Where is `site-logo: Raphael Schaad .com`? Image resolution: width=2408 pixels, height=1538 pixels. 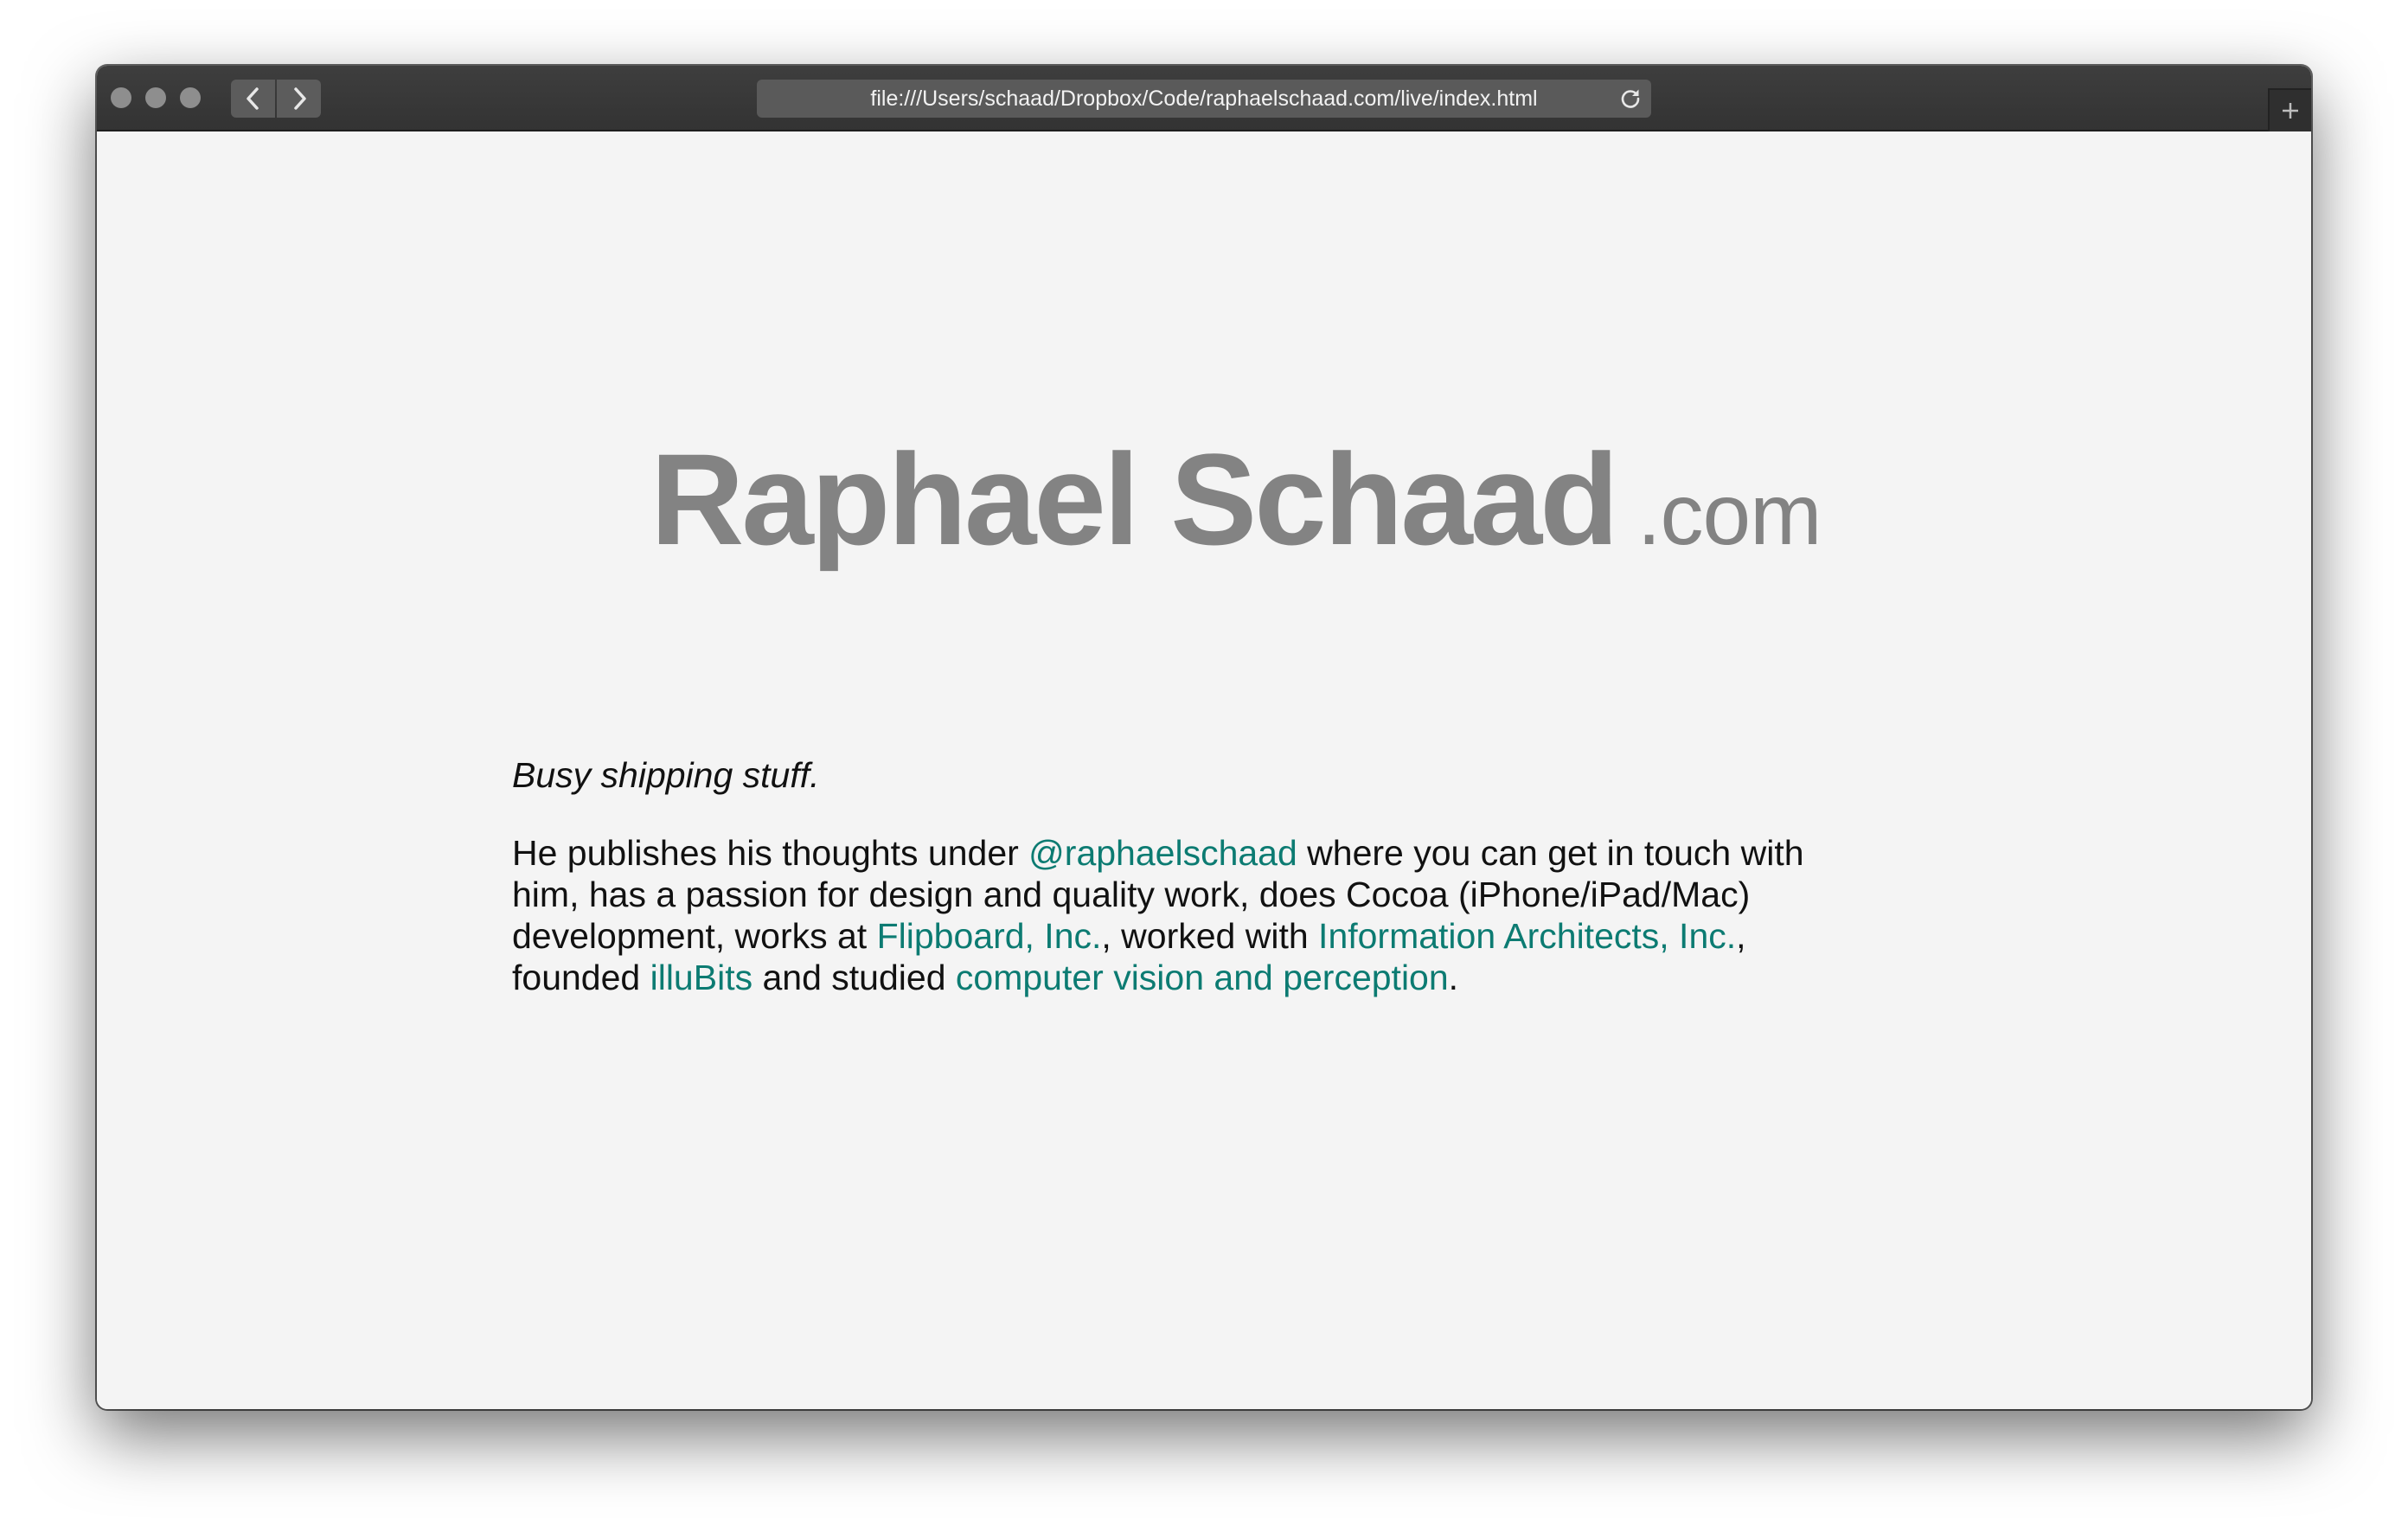
site-logo: Raphael Schaad .com is located at coordinates (1236, 500).